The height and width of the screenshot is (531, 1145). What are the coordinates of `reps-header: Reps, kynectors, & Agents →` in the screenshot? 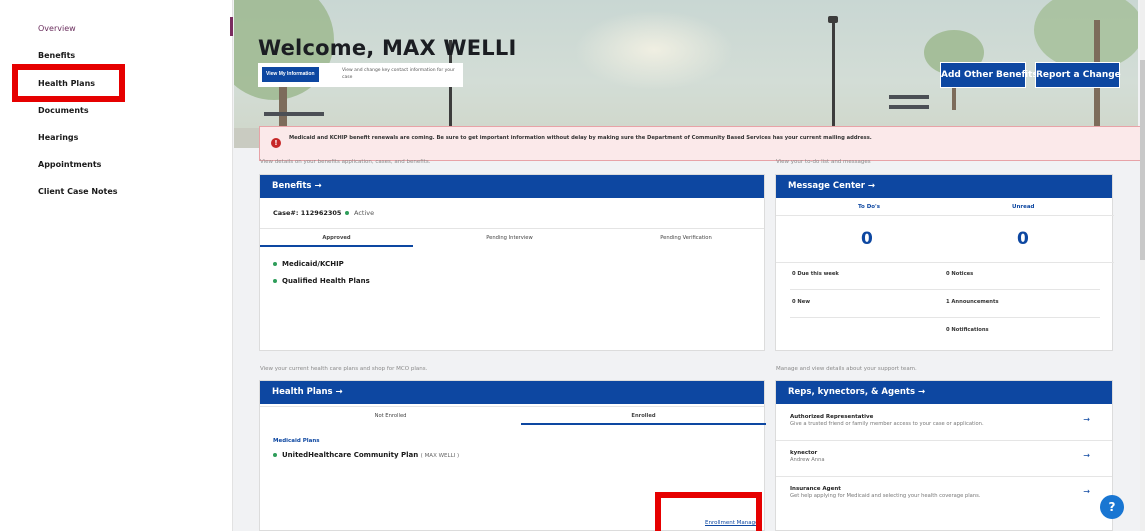 It's located at (944, 392).